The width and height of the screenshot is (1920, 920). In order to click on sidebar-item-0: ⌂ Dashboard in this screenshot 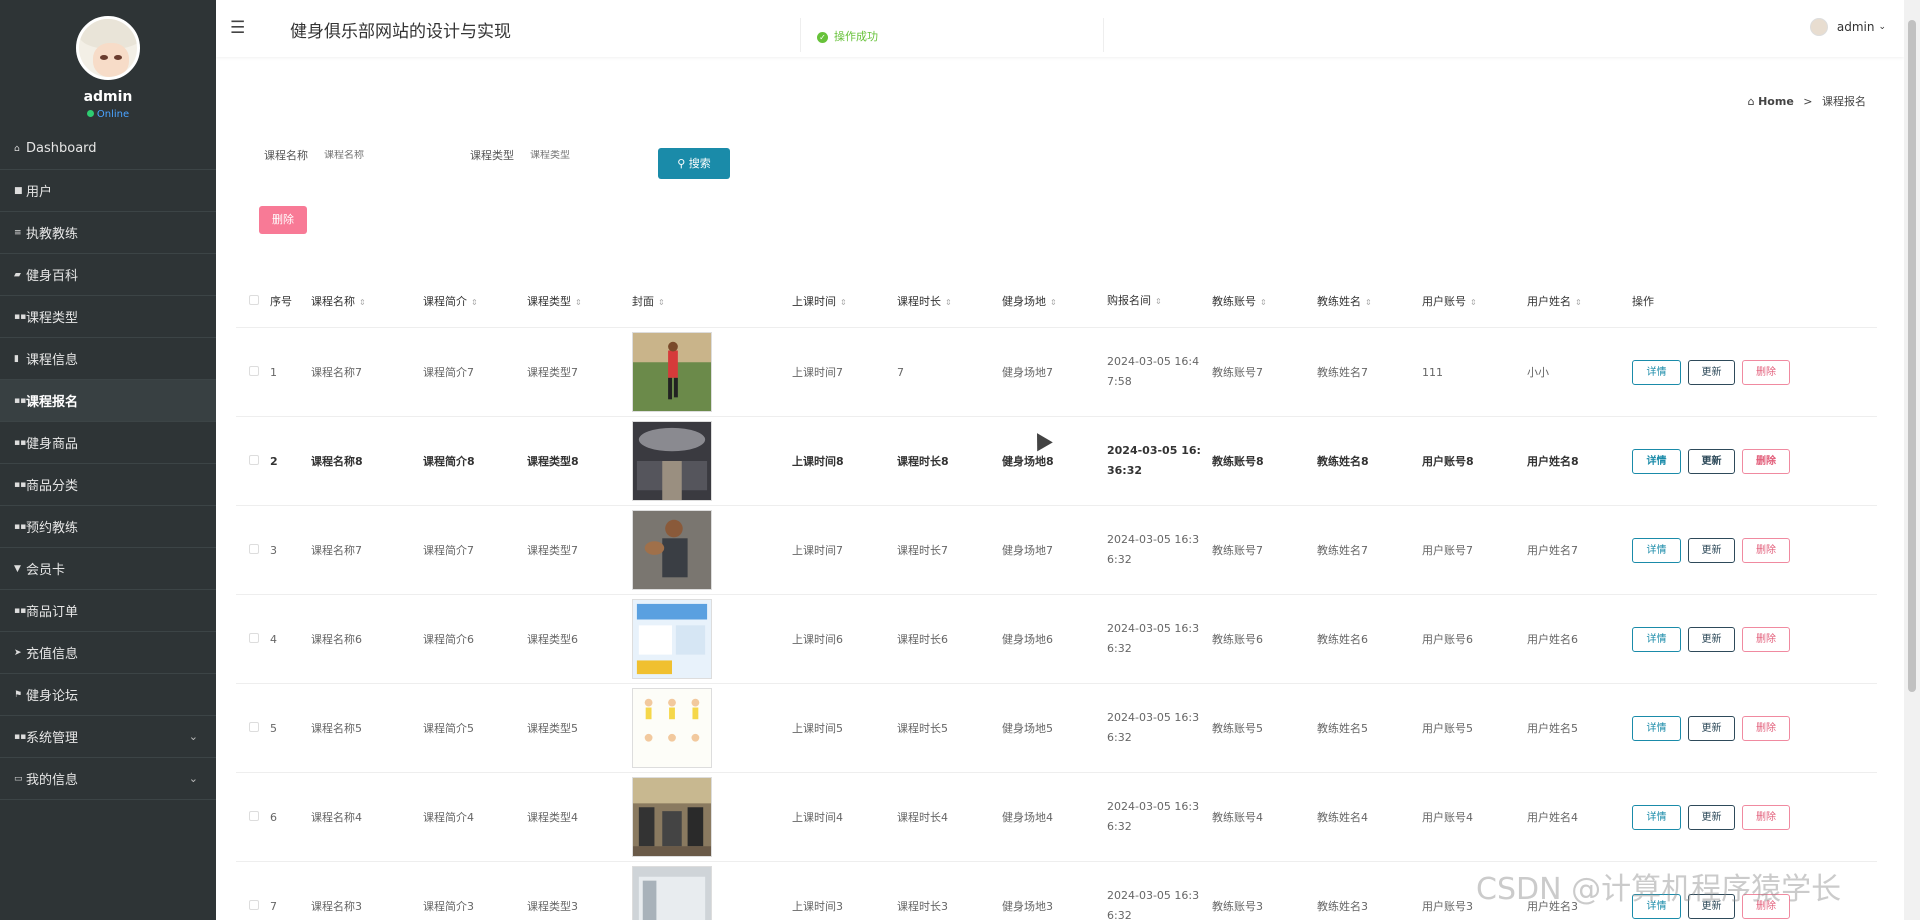, I will do `click(108, 149)`.